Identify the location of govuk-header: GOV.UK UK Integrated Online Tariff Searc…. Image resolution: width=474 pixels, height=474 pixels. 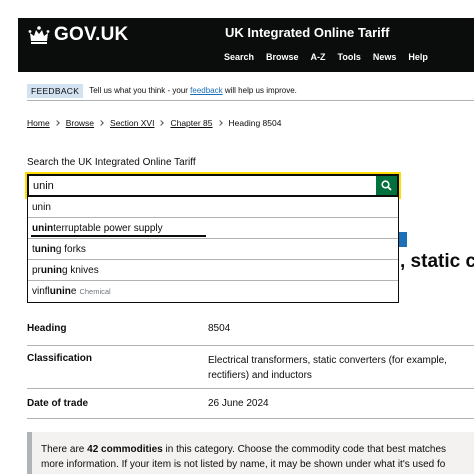
(246, 45).